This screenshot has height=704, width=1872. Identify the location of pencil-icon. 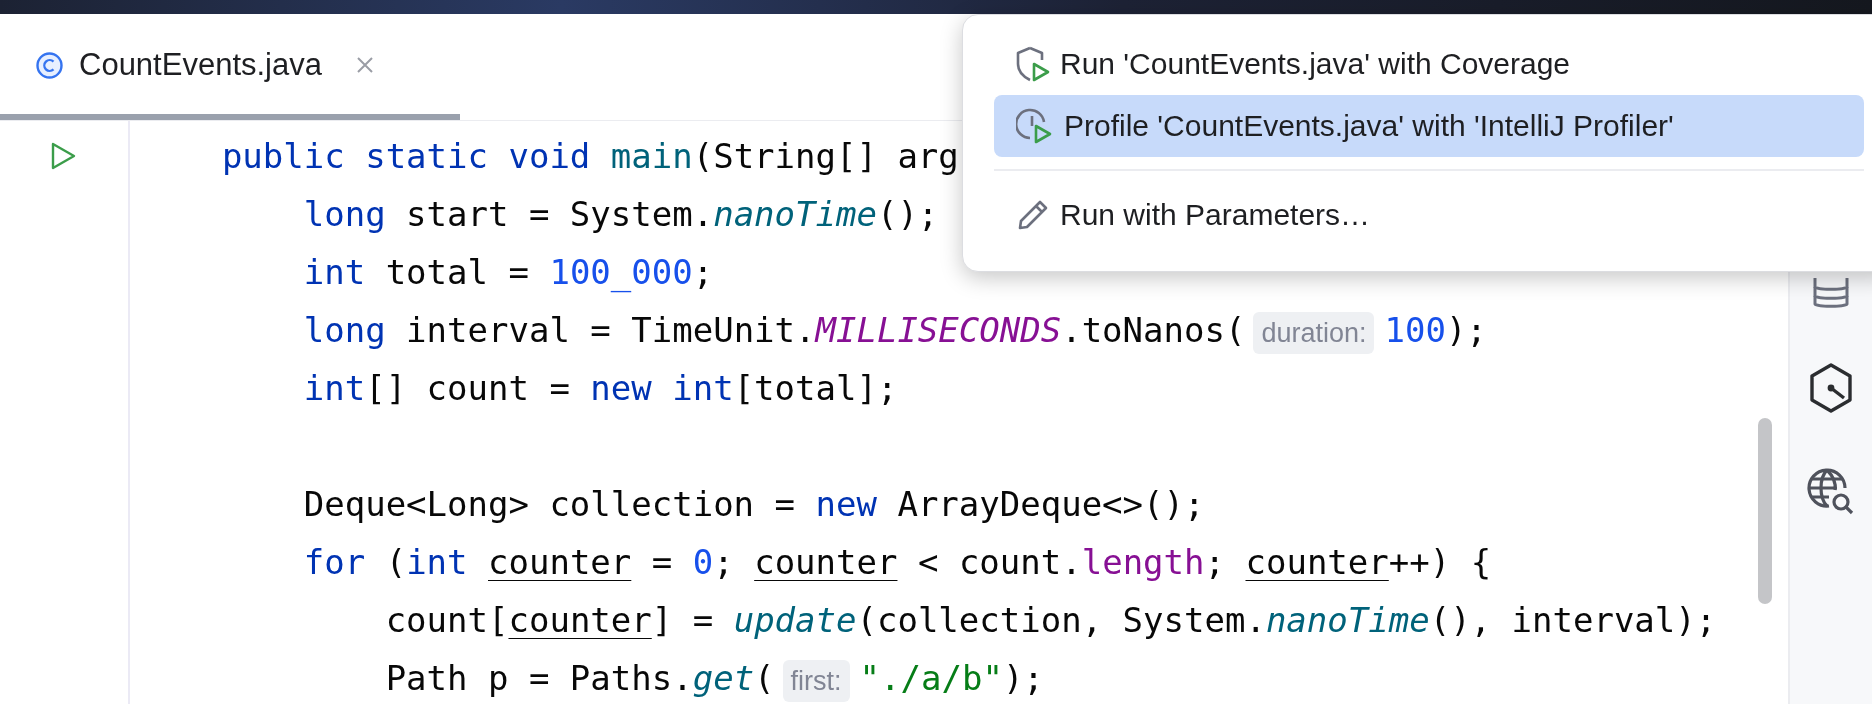
(1033, 215).